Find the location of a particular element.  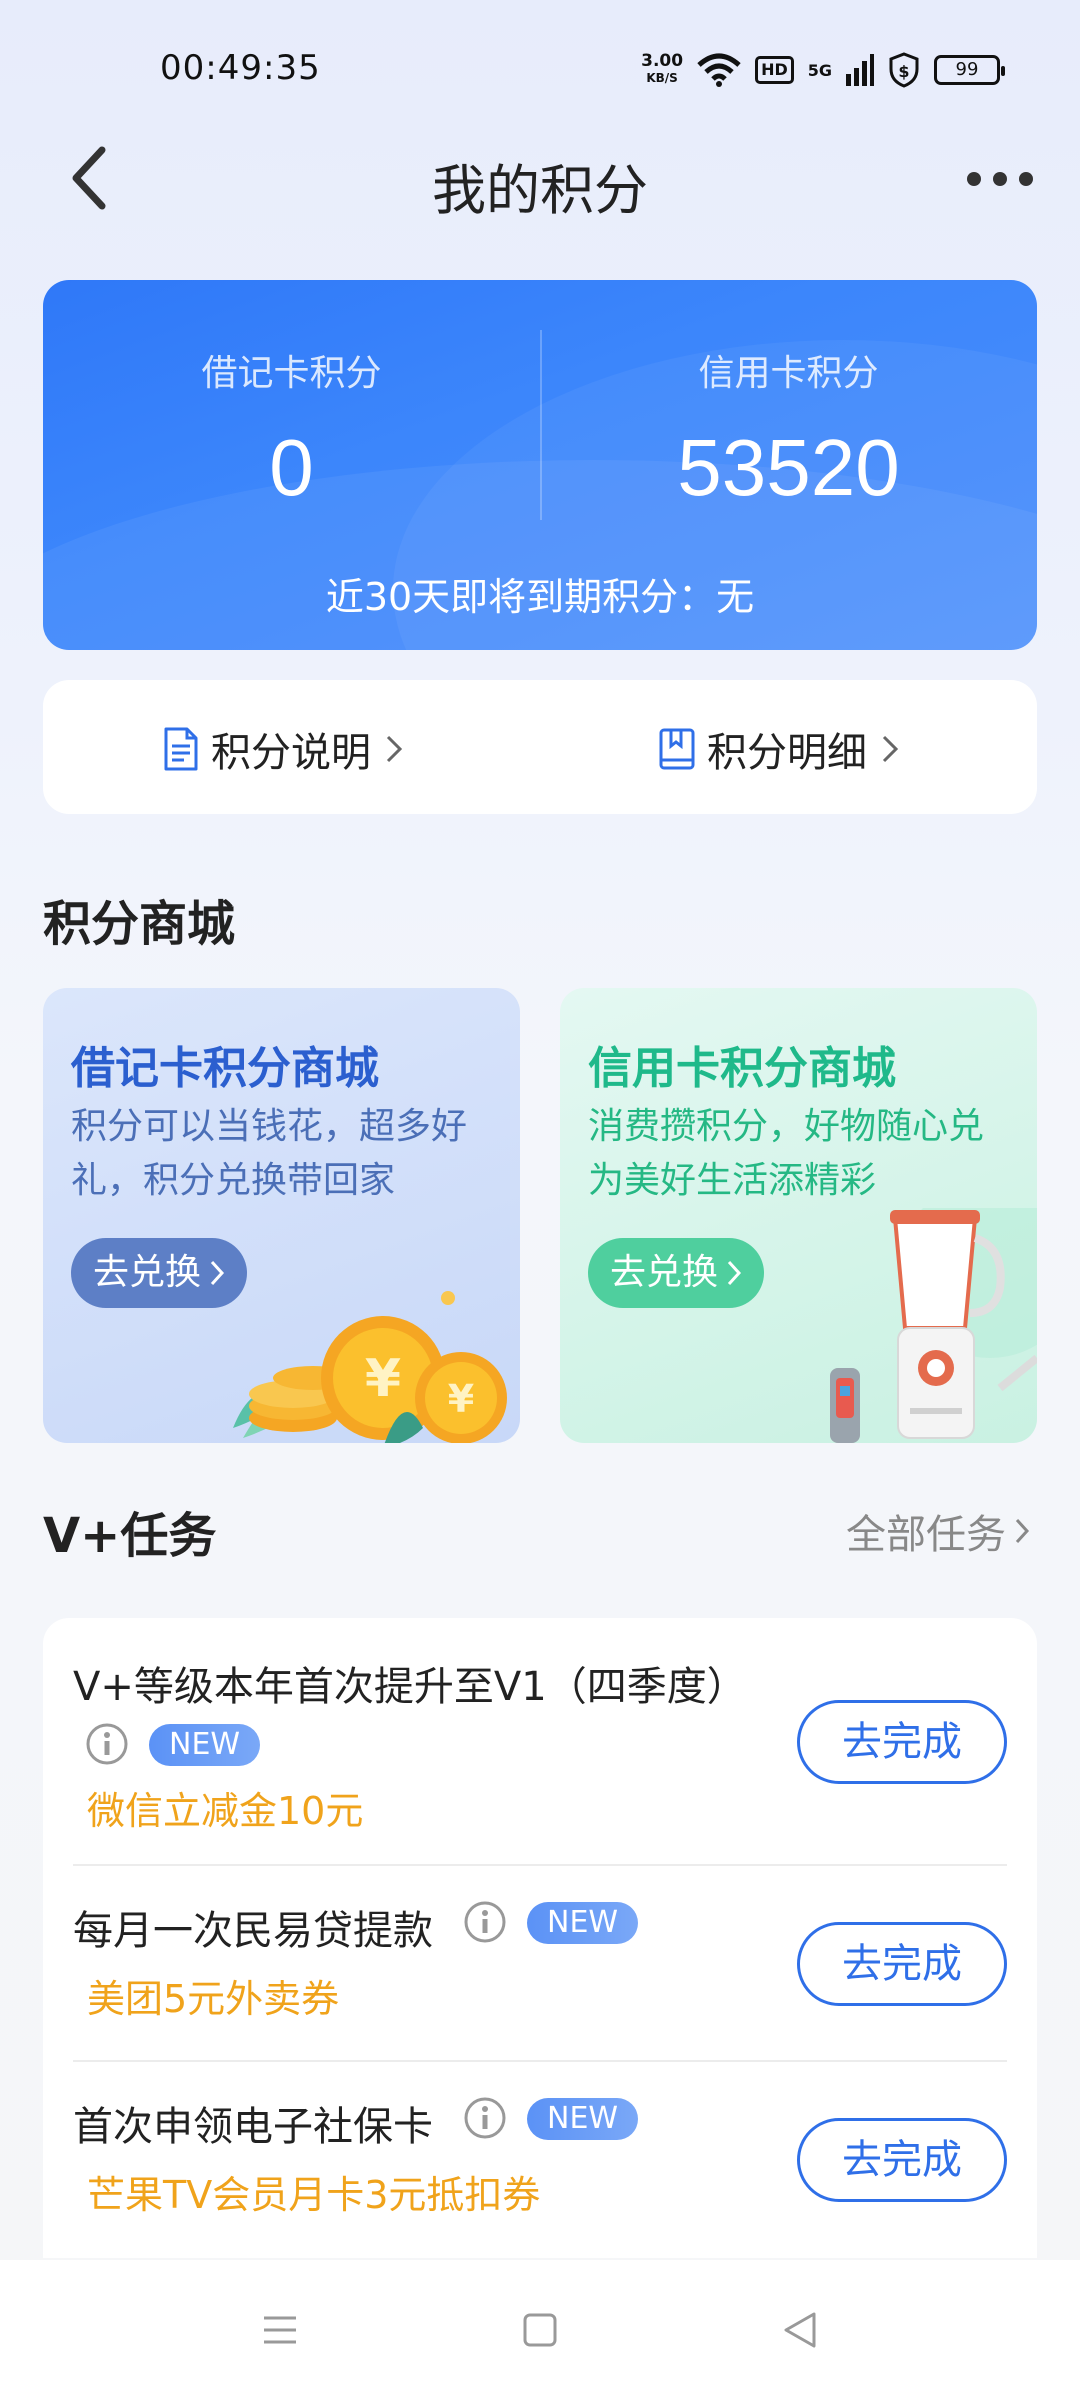

credit-points-label: 信用卡积分 is located at coordinates (788, 373).